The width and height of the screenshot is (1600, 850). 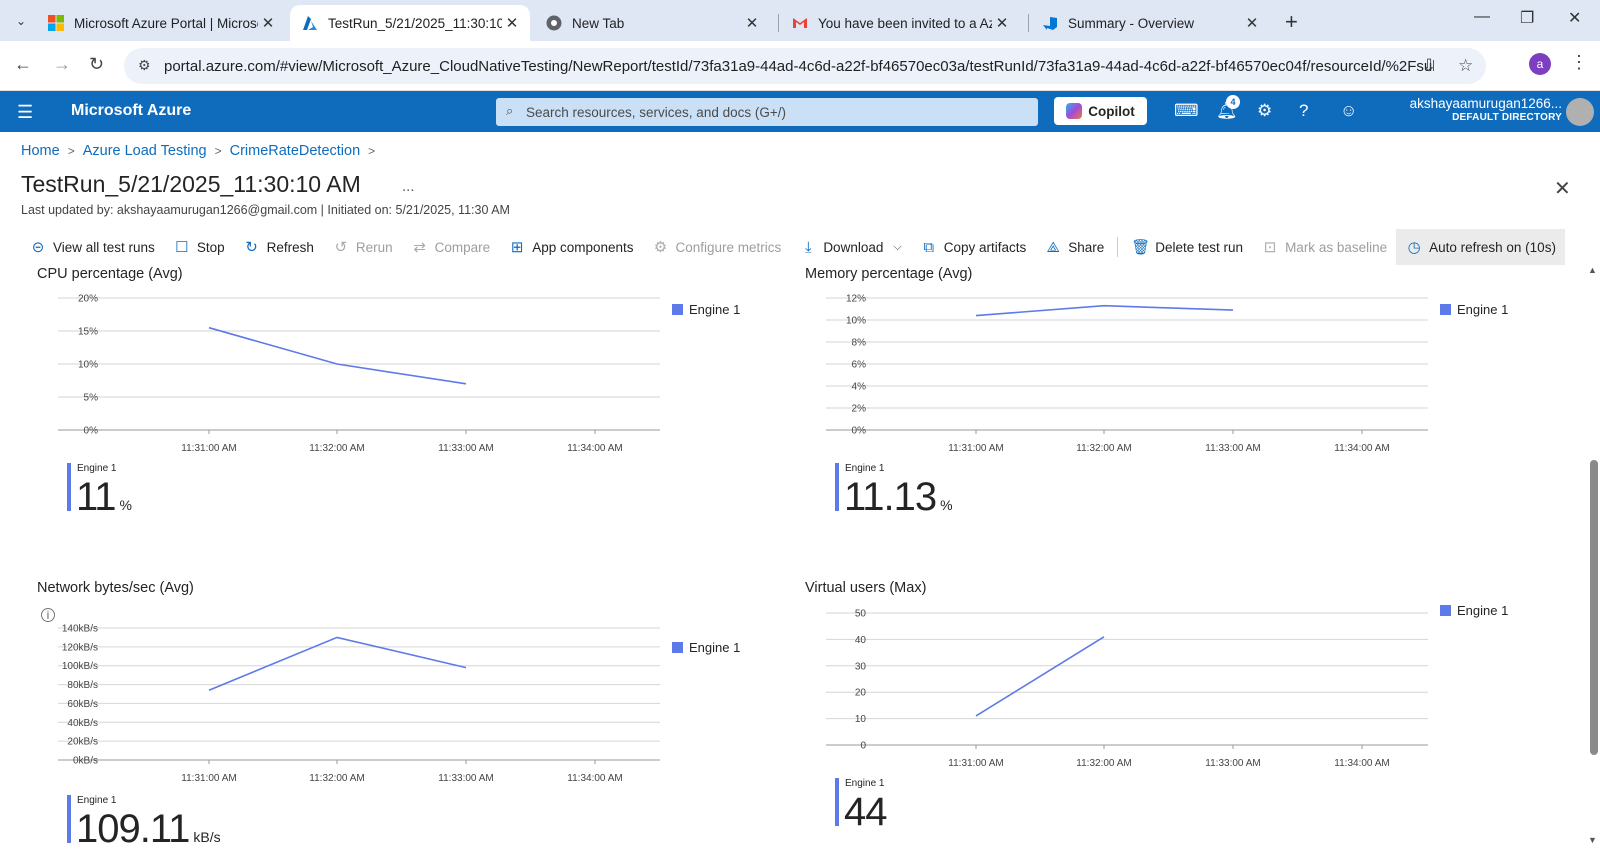 What do you see at coordinates (410, 23) in the screenshot?
I see `browser-tab-active: TestRun_5/21/2025_11:30:10 AM ✕` at bounding box center [410, 23].